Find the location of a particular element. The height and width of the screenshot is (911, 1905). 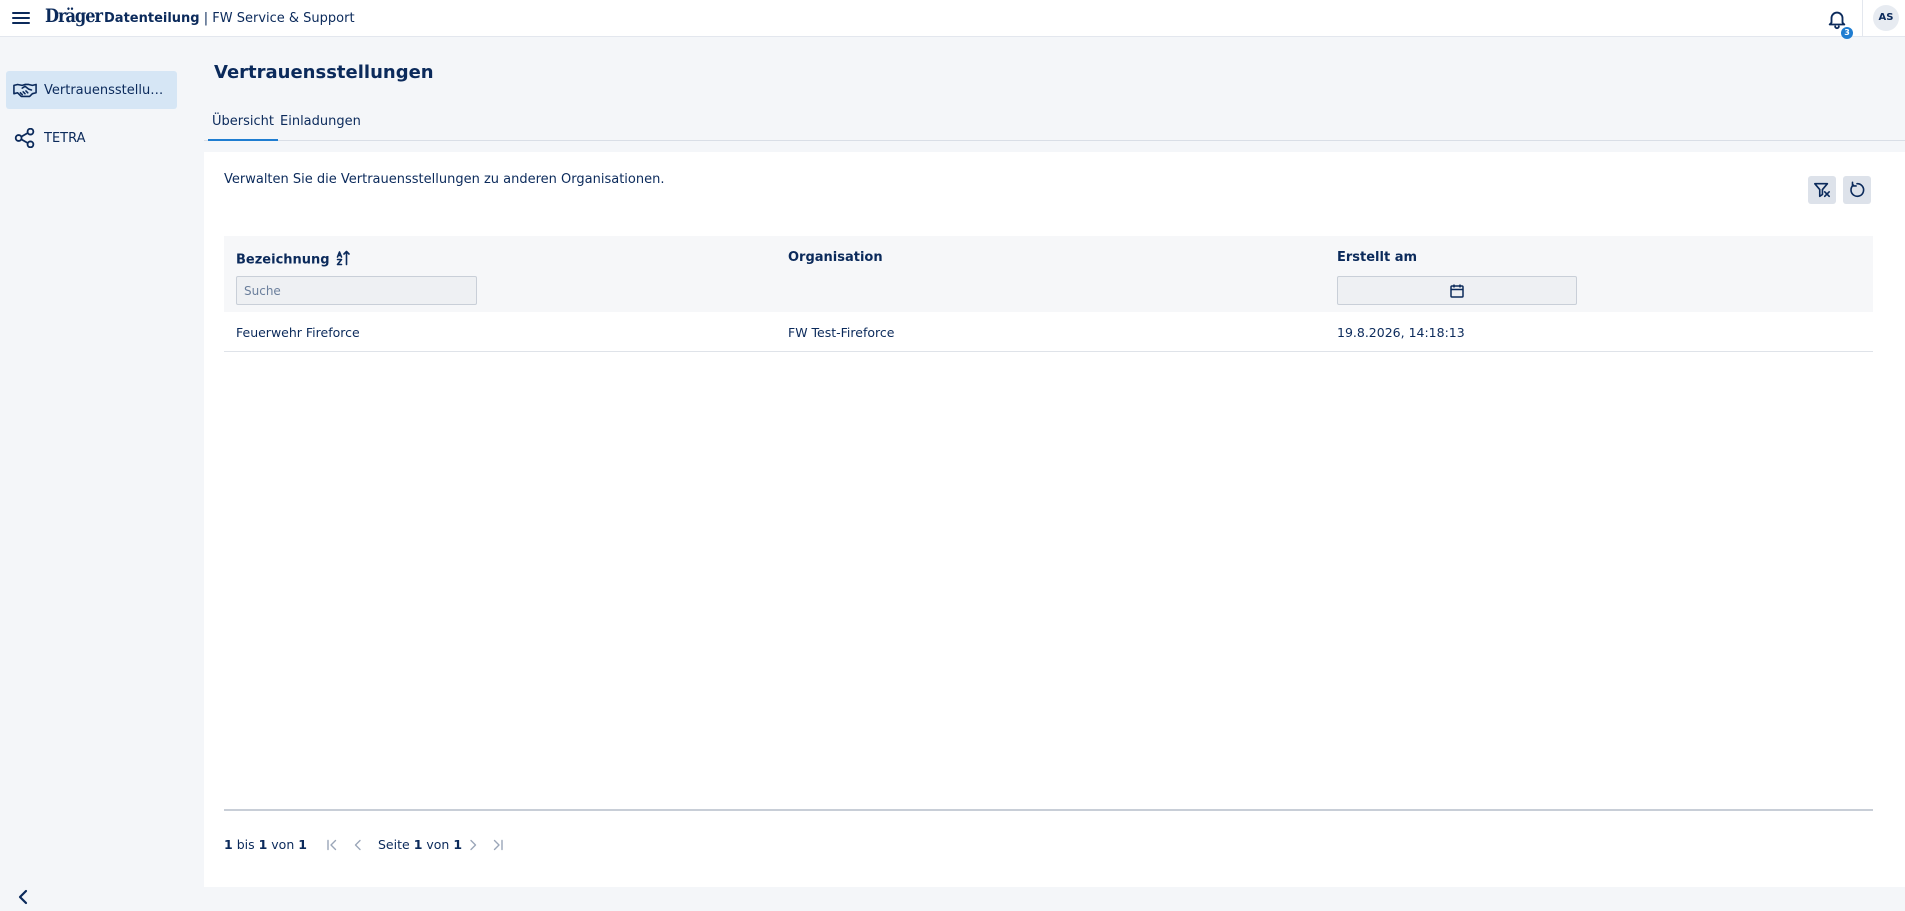

clear-filter-button is located at coordinates (1822, 190).